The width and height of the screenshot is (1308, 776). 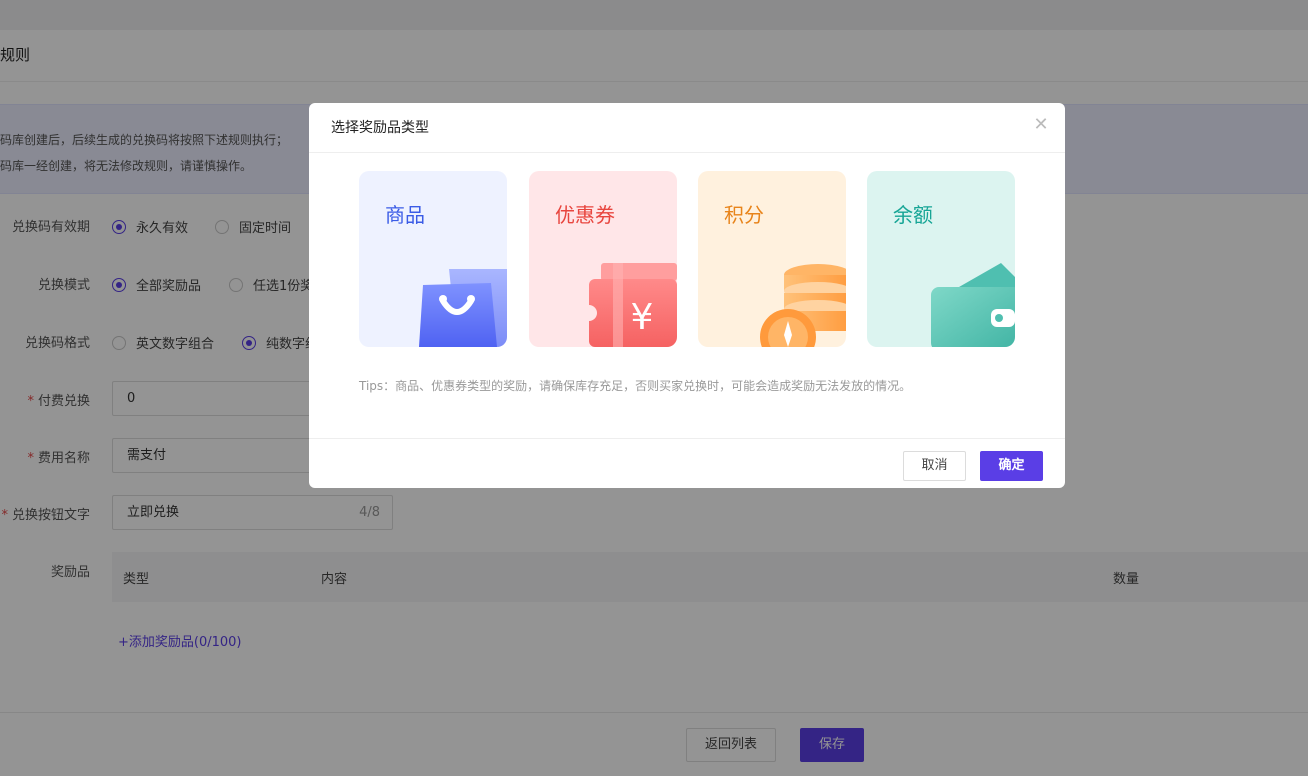 I want to click on reward-type-label: 商品, so click(x=405, y=215).